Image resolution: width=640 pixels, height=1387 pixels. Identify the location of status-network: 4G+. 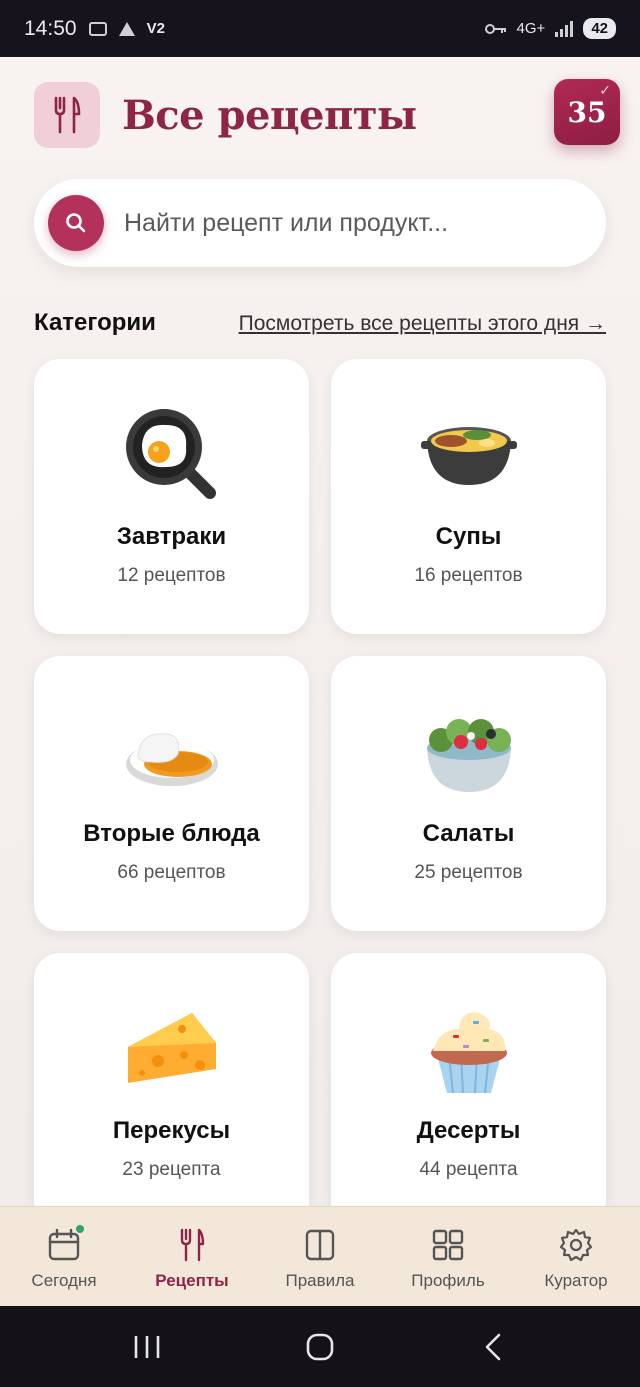
(531, 28).